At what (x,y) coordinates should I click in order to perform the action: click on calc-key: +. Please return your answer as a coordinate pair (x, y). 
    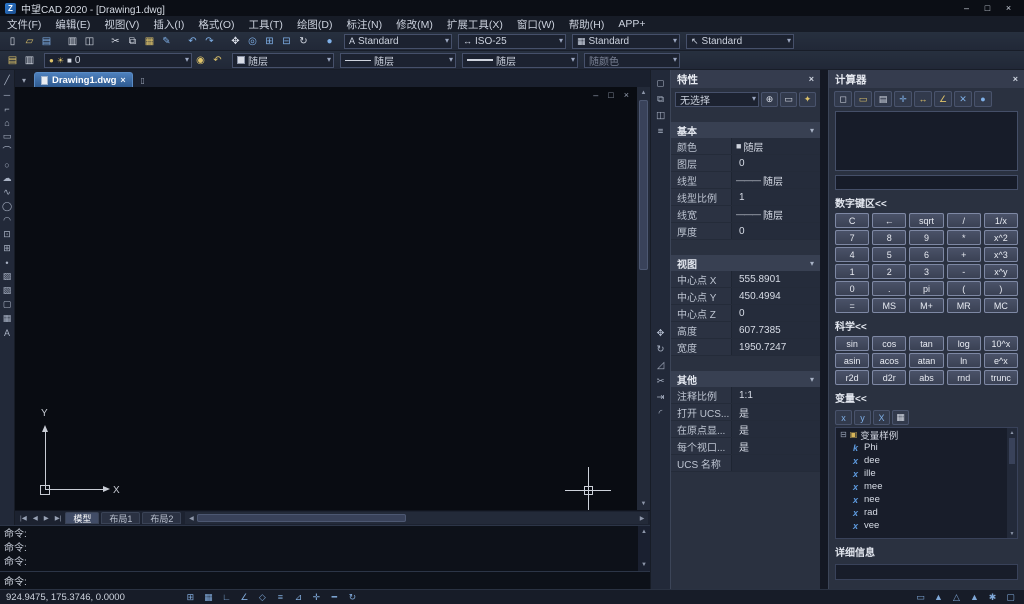
    Looking at the image, I should click on (963, 254).